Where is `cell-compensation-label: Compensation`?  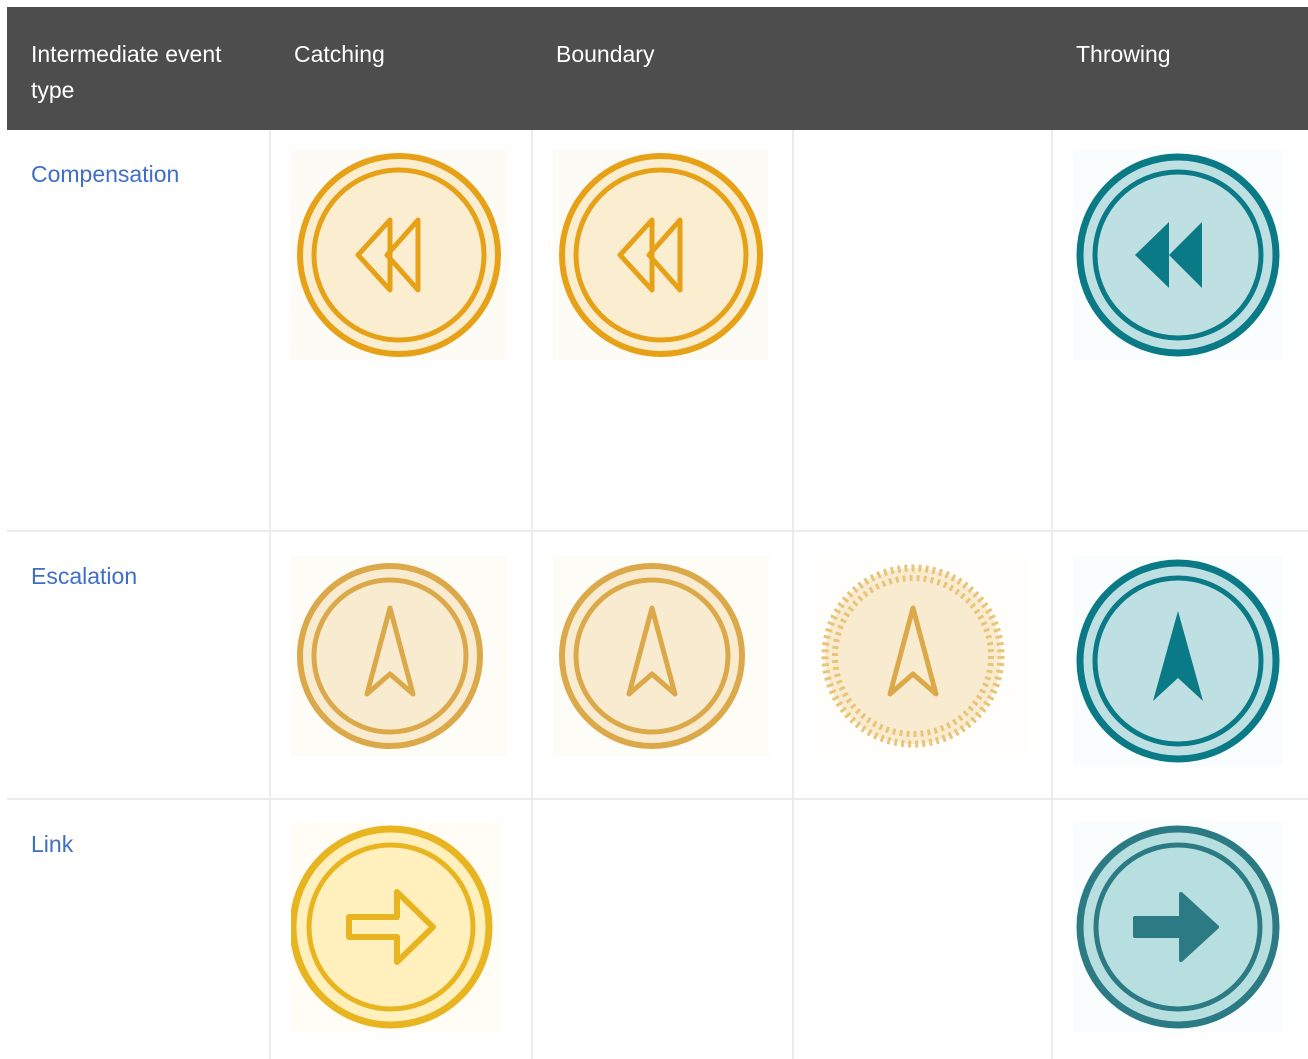 cell-compensation-label: Compensation is located at coordinates (139, 331).